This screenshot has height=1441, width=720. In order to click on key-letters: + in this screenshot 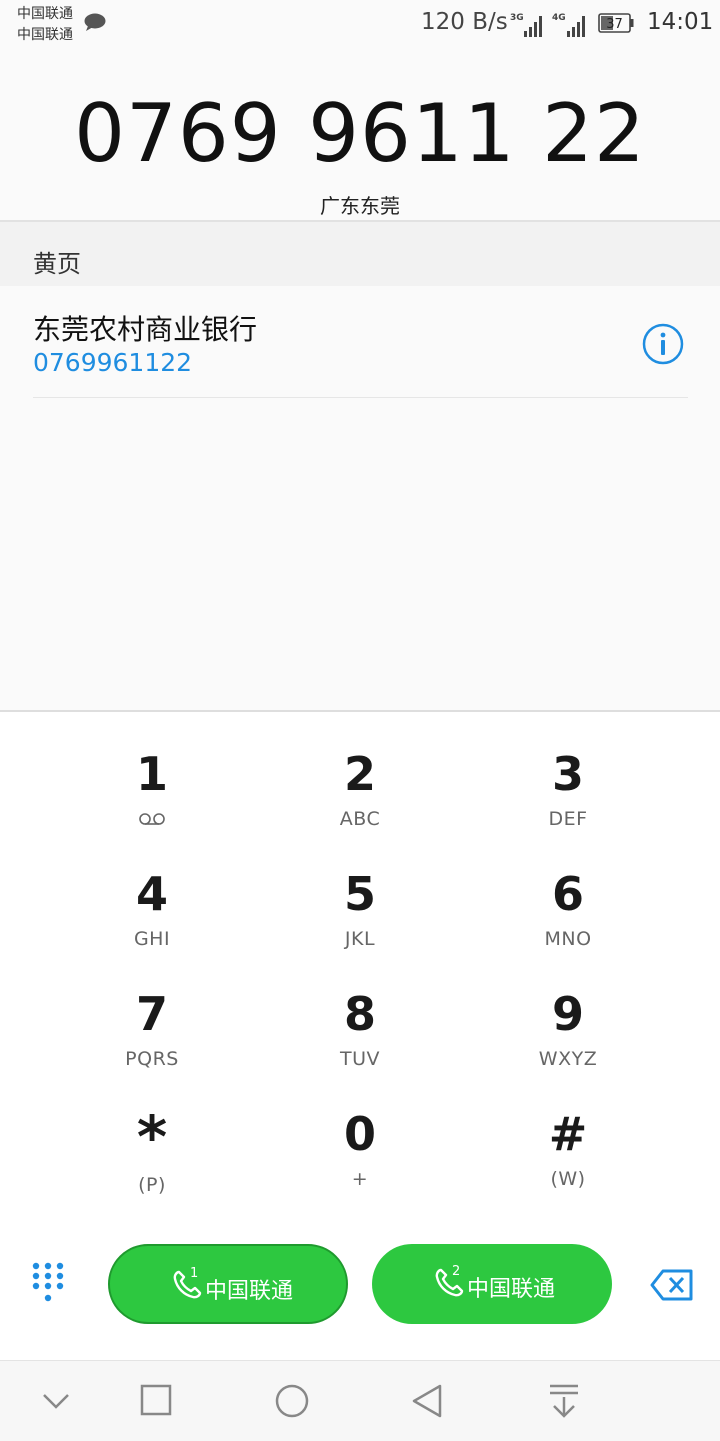, I will do `click(360, 1179)`.